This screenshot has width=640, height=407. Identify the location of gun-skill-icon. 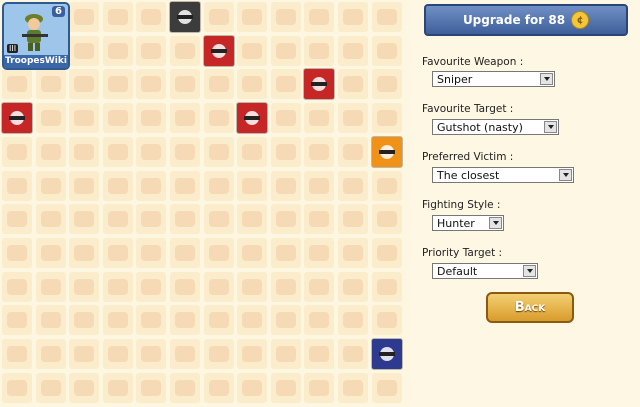
(17, 118).